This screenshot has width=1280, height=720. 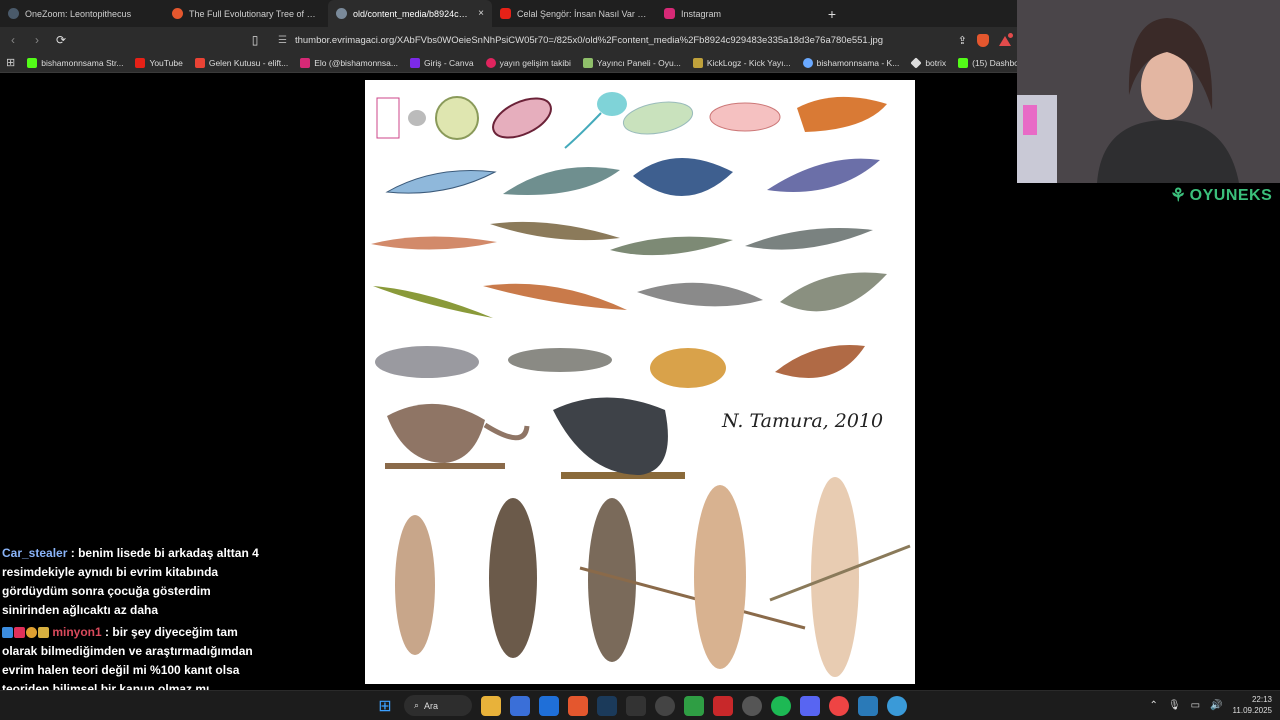 What do you see at coordinates (936, 62) in the screenshot?
I see `bookmark-label: botrix` at bounding box center [936, 62].